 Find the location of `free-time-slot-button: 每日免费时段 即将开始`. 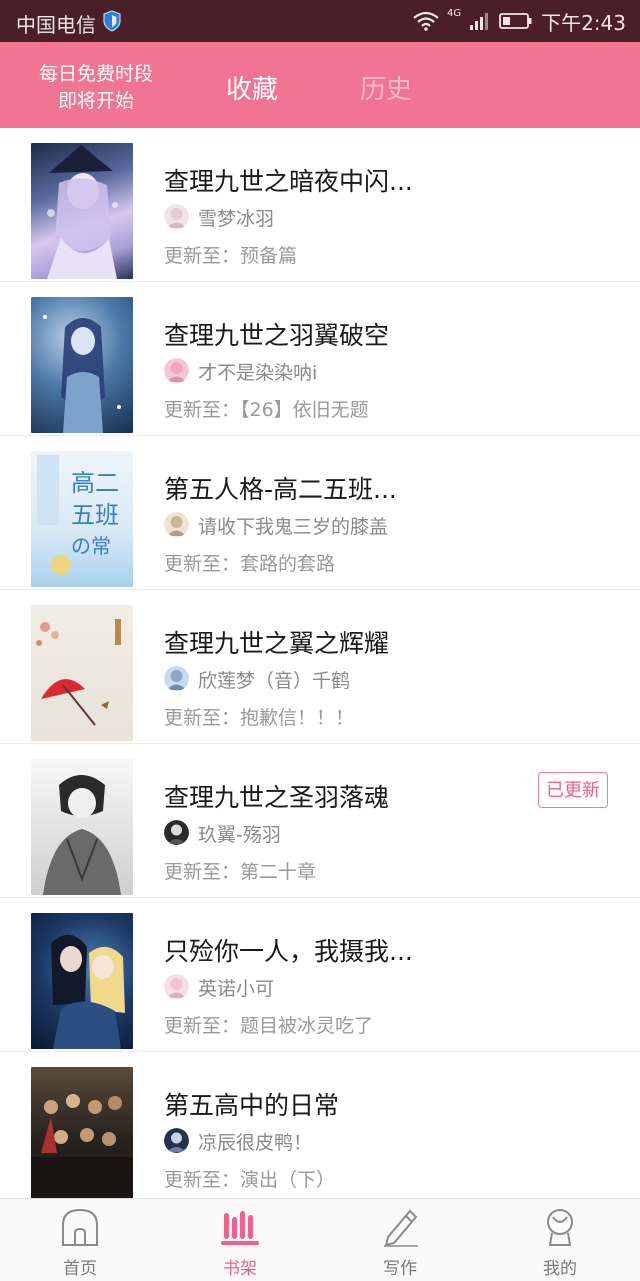

free-time-slot-button: 每日免费时段 即将开始 is located at coordinates (96, 88).